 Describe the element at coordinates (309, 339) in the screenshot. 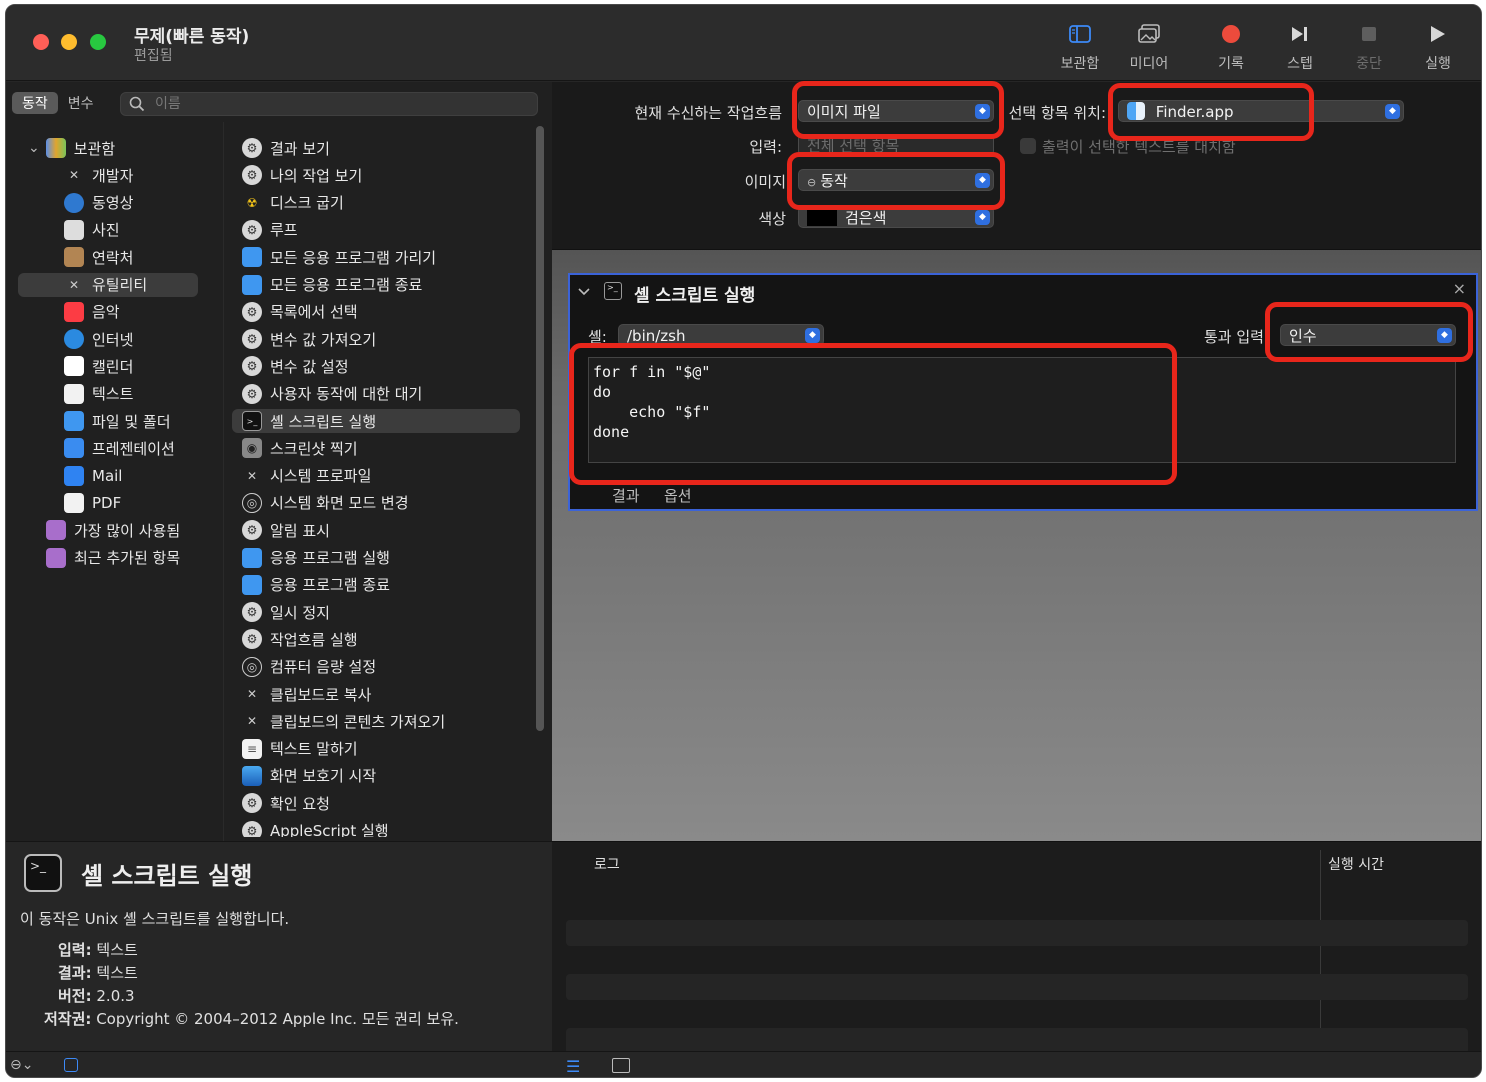

I see `action-item: ⚙ 변수 값 가져오기` at that location.